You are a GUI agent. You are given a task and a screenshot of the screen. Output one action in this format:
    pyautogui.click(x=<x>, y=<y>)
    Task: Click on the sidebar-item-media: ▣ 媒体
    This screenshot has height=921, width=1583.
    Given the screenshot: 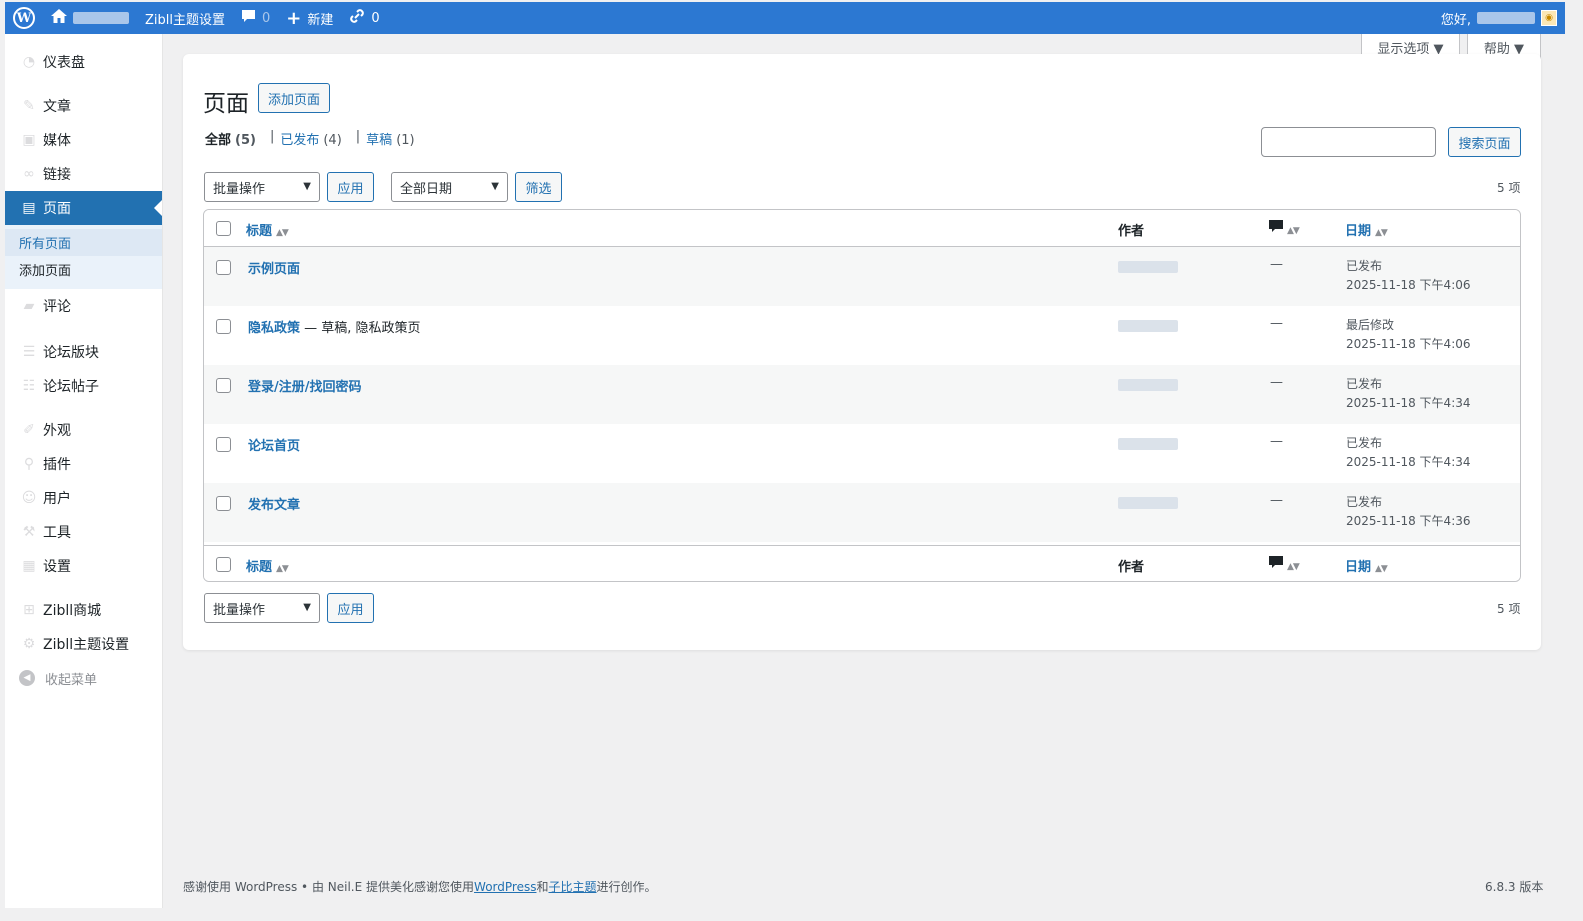 What is the action you would take?
    pyautogui.click(x=83, y=140)
    